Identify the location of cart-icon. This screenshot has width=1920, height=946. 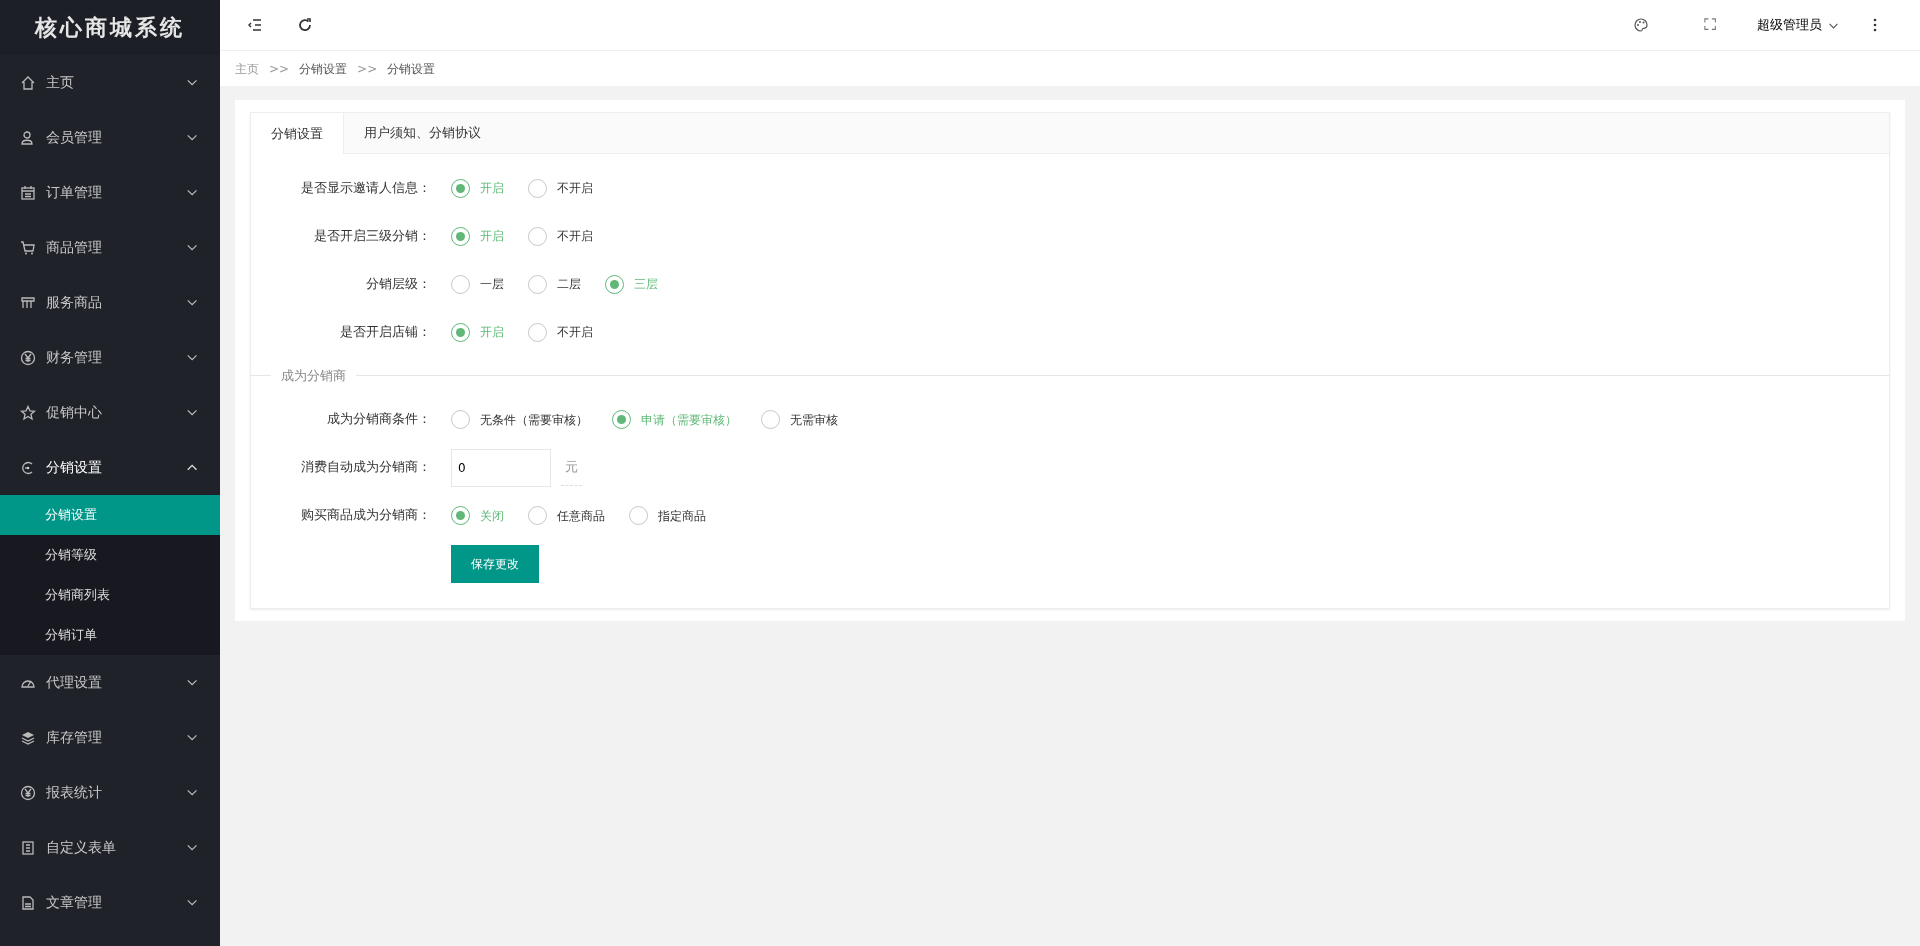
(28, 247).